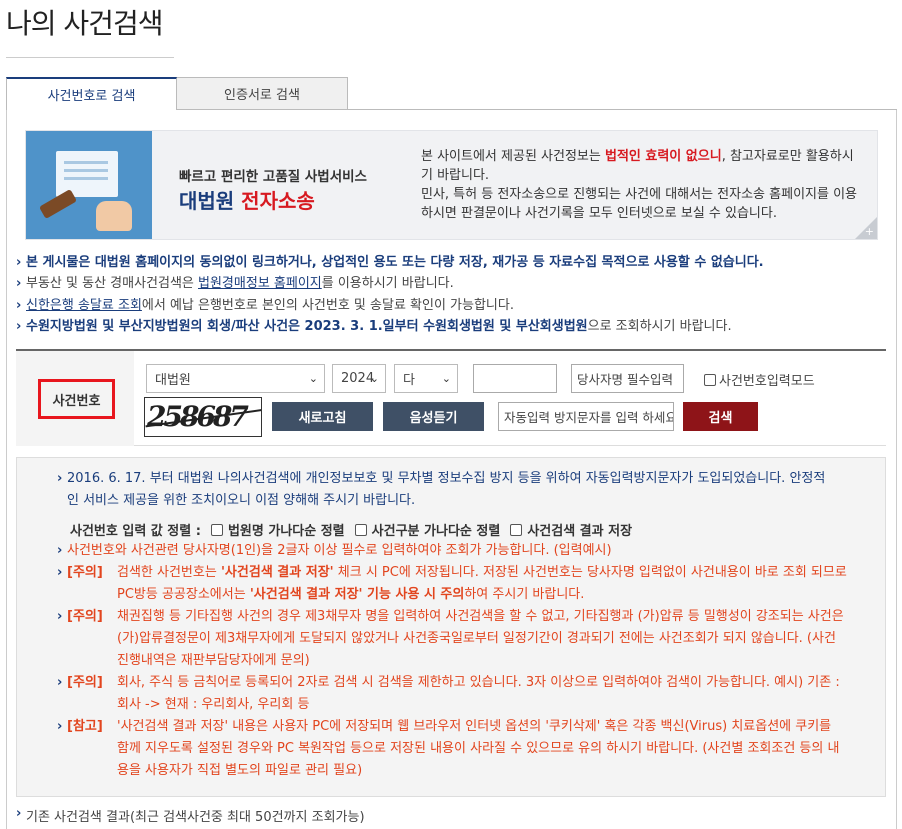  Describe the element at coordinates (387, 284) in the screenshot. I see `notice-text: 를 이용하시기 바랍니다.` at that location.